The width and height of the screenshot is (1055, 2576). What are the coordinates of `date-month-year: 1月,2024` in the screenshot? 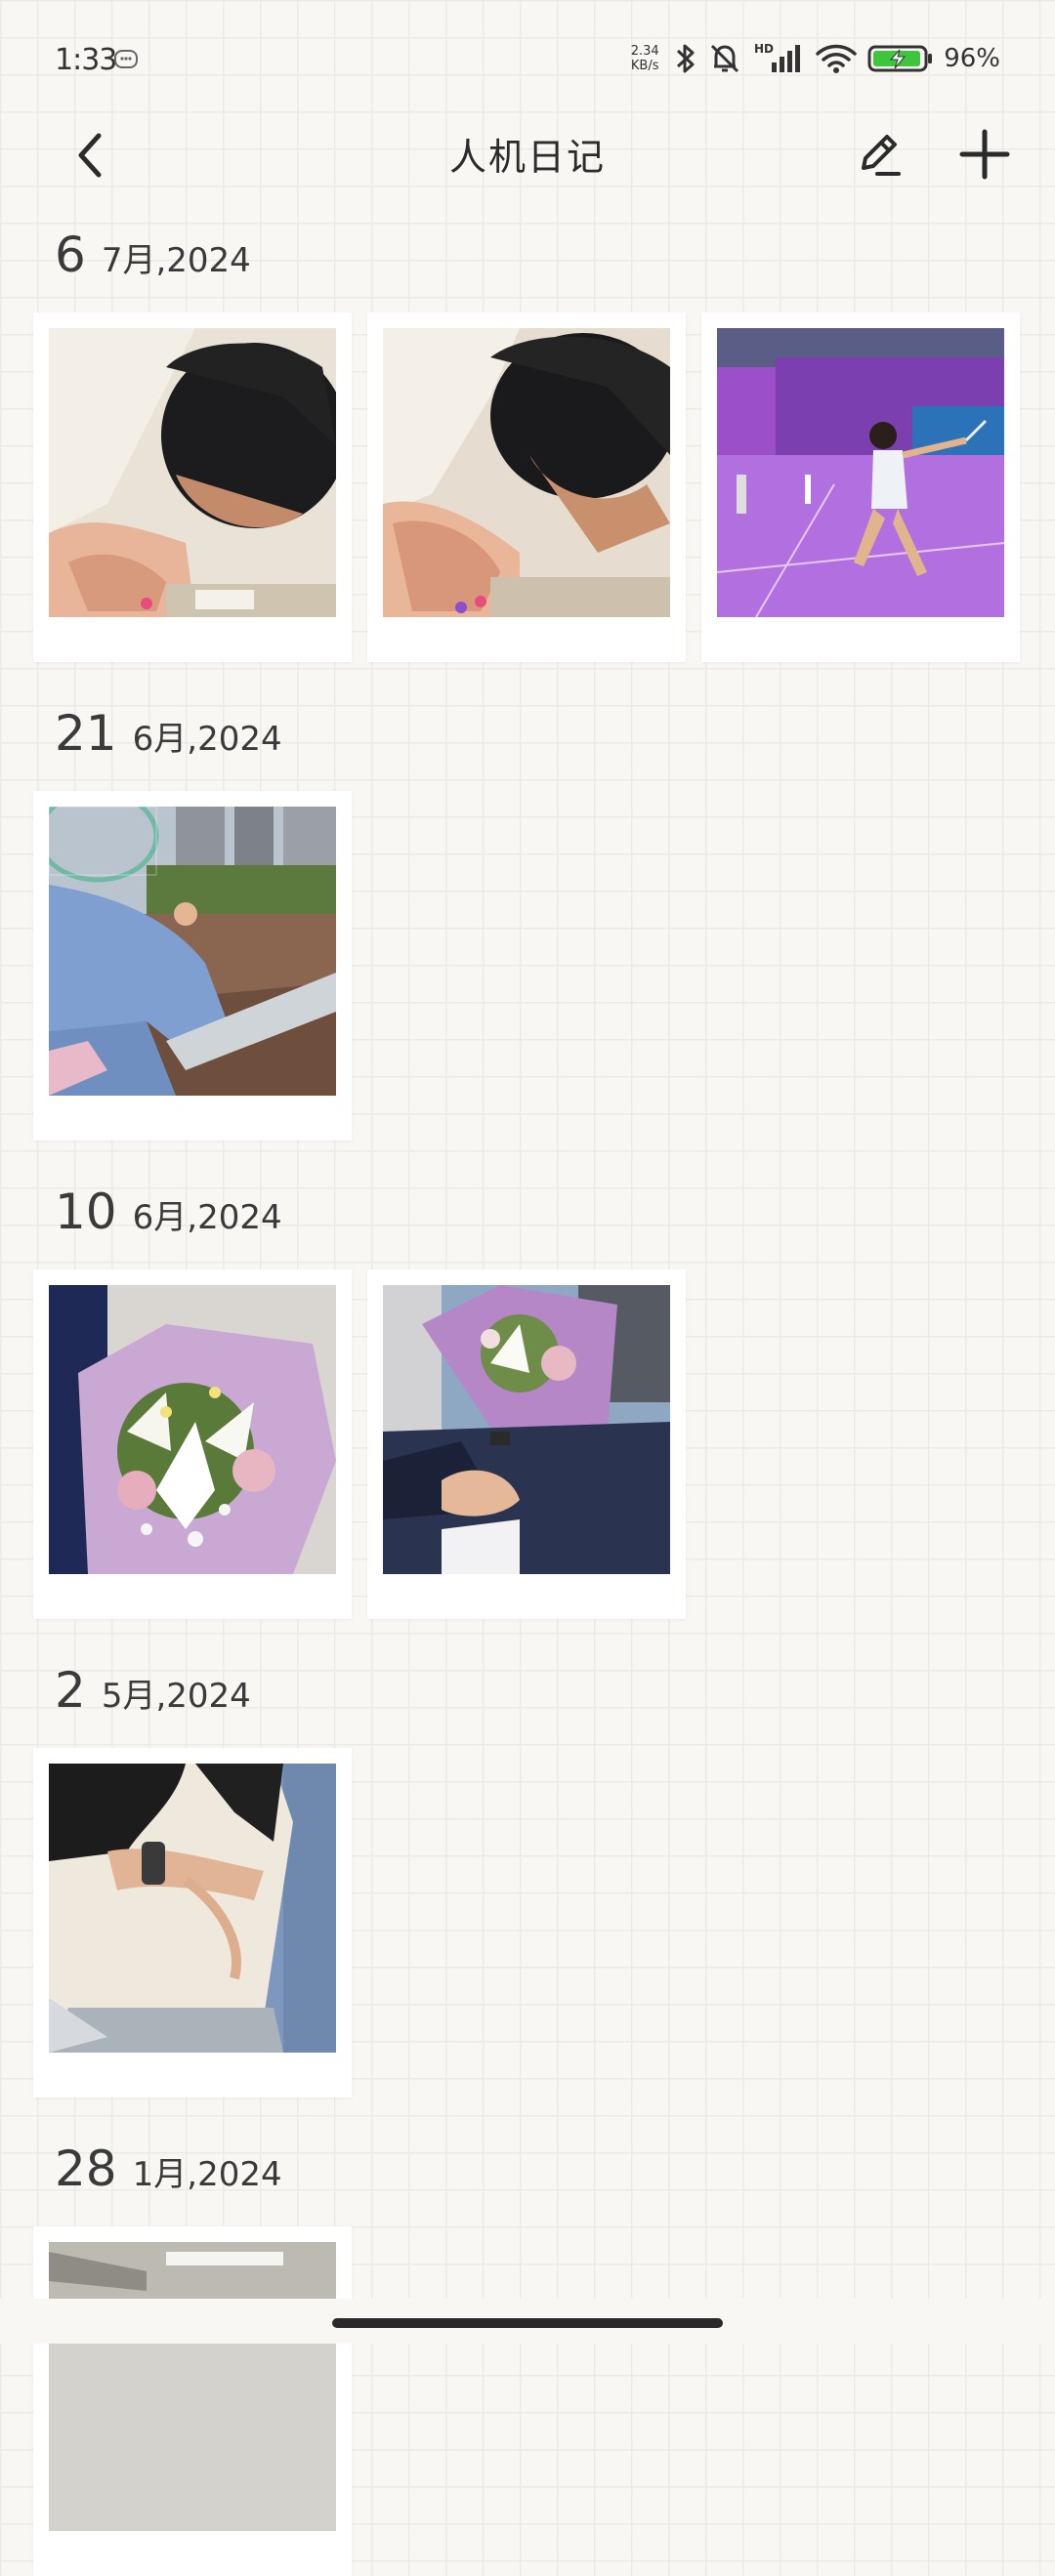 It's located at (207, 2174).